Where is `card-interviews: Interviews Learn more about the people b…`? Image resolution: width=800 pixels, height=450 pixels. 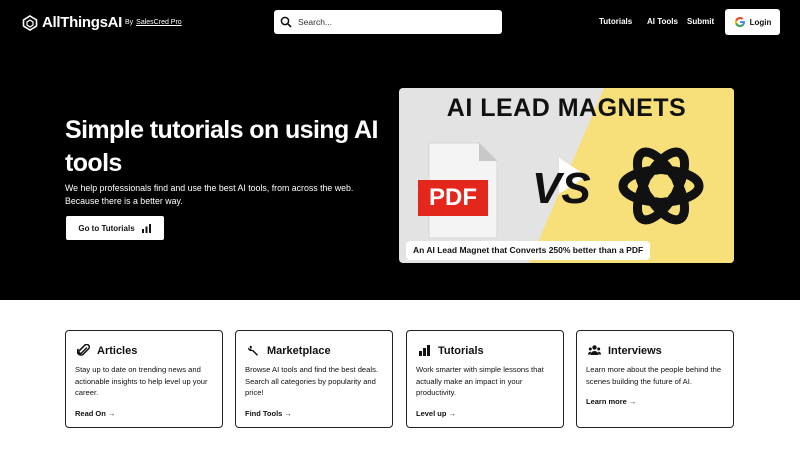
card-interviews: Interviews Learn more about the people b… is located at coordinates (655, 379).